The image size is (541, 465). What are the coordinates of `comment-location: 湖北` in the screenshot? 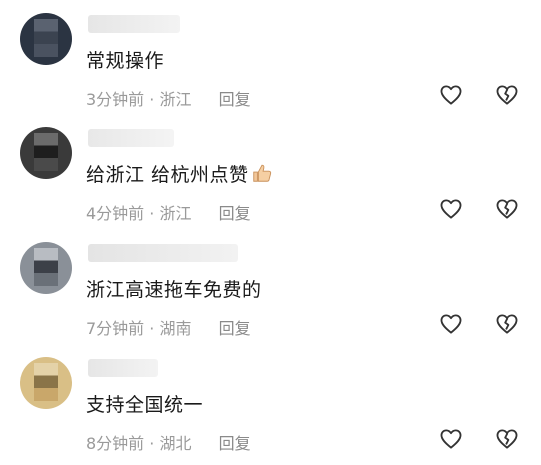 It's located at (175, 443).